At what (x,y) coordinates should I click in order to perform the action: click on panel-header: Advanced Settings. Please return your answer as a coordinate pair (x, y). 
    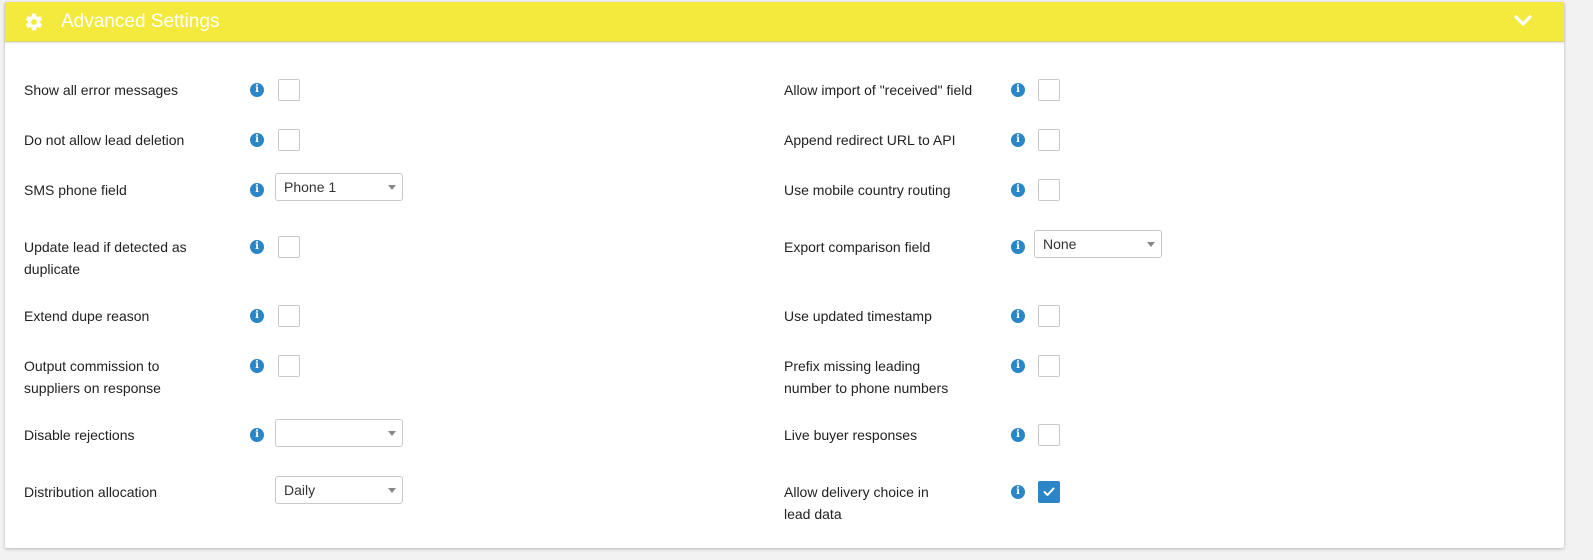
    Looking at the image, I should click on (784, 22).